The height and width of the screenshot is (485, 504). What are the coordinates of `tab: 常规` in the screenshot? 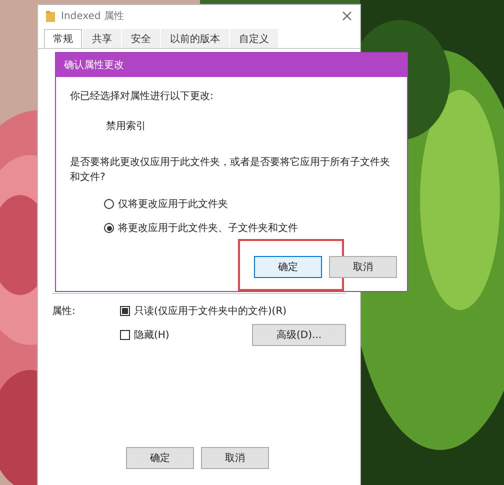 It's located at (63, 38).